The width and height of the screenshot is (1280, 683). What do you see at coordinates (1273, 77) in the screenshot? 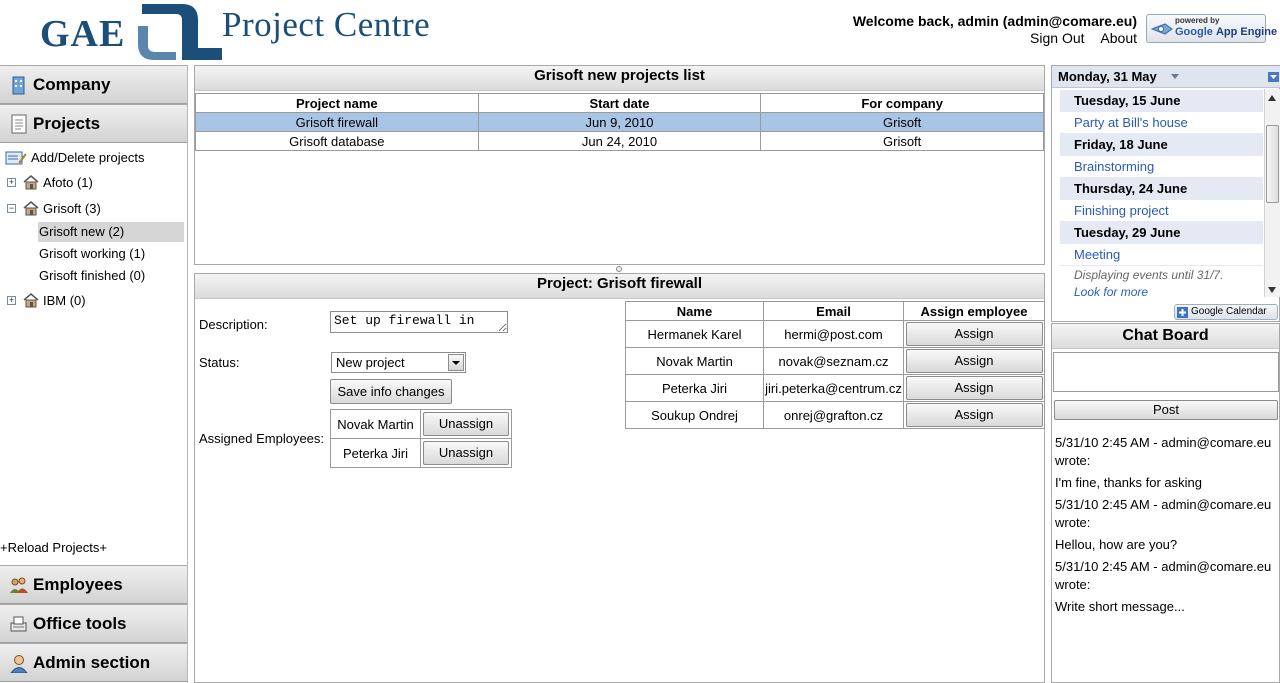
I see `dropdown-toggle-icon` at bounding box center [1273, 77].